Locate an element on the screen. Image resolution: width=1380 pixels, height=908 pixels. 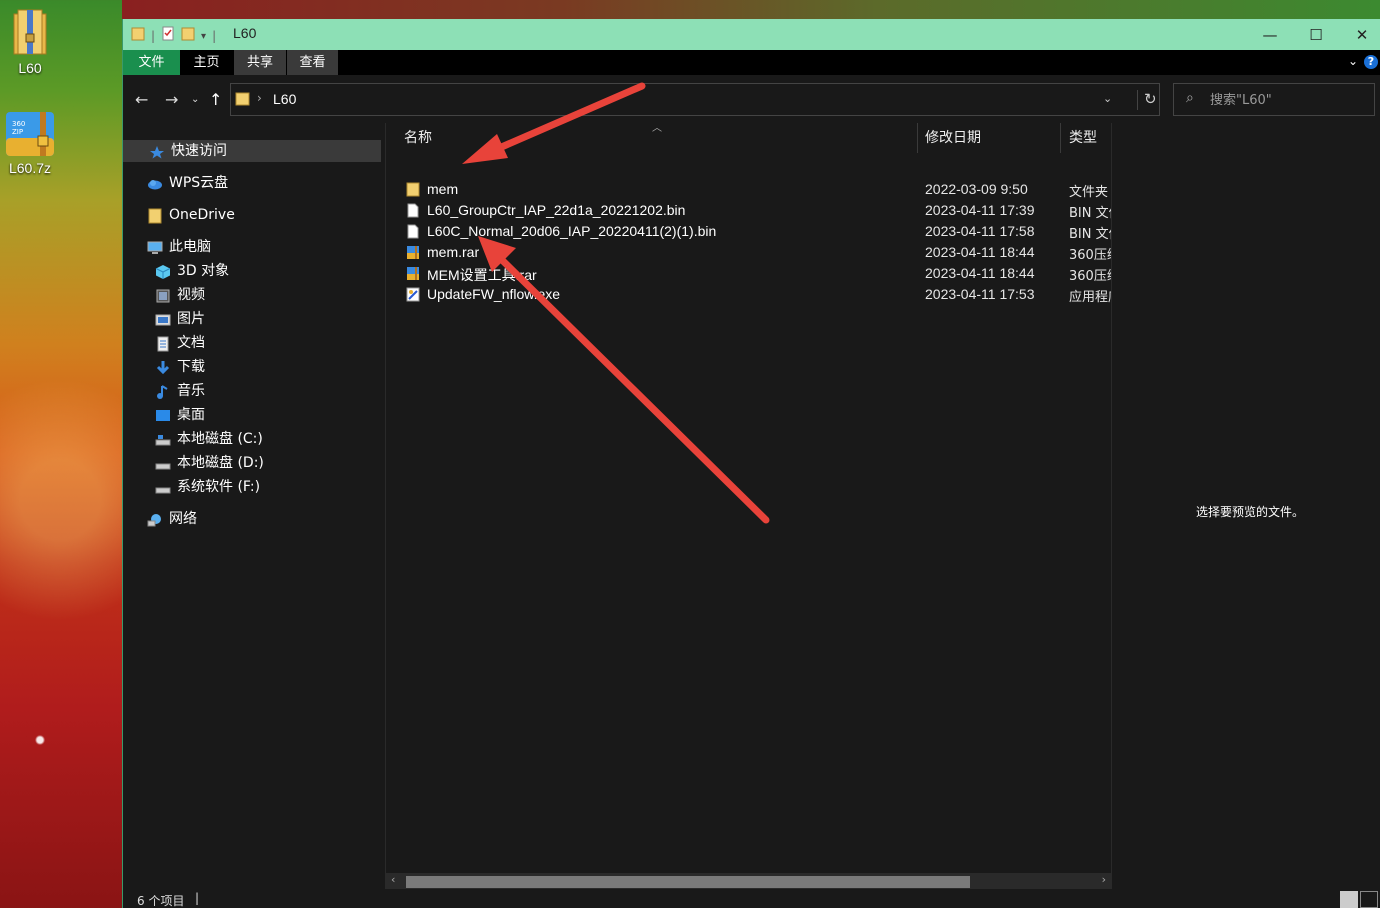
file-name: L60_GroupCtr_IAP_22d1a_20221202.bin is located at coordinates (556, 210).